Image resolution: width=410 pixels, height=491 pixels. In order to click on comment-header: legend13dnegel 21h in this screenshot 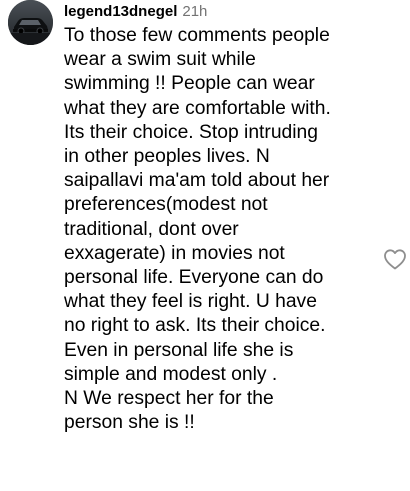, I will do `click(135, 12)`.